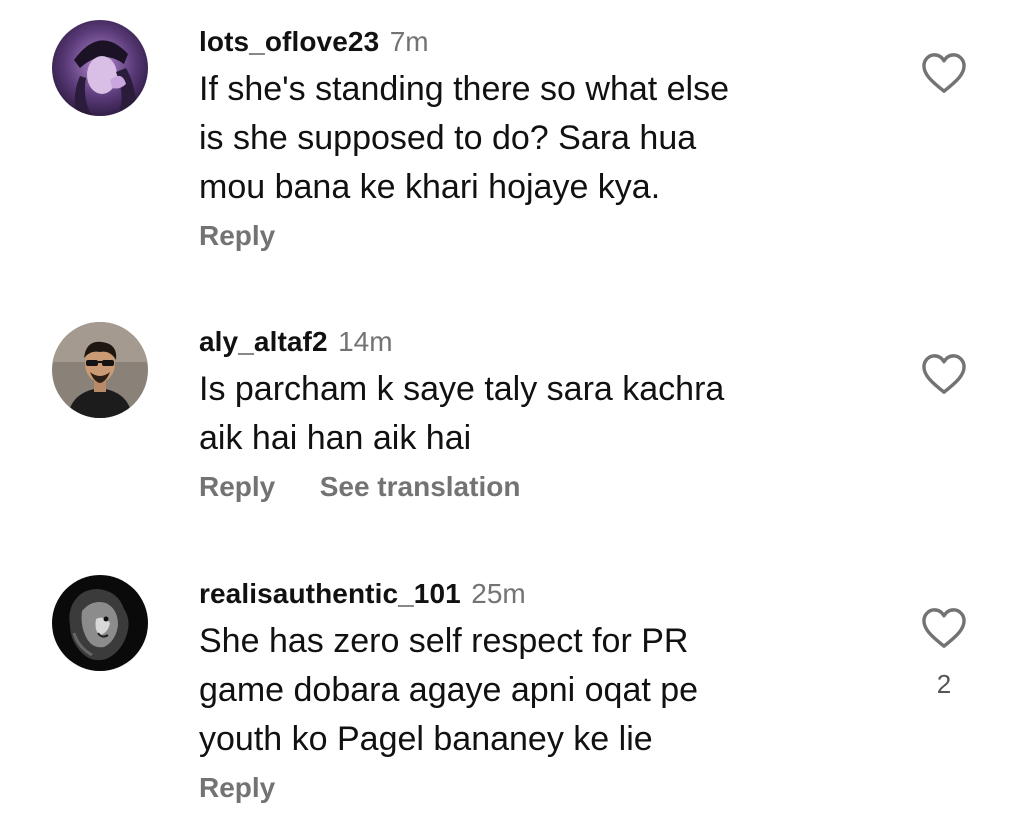 The height and width of the screenshot is (836, 1024). Describe the element at coordinates (365, 341) in the screenshot. I see `timestamp: 14m` at that location.